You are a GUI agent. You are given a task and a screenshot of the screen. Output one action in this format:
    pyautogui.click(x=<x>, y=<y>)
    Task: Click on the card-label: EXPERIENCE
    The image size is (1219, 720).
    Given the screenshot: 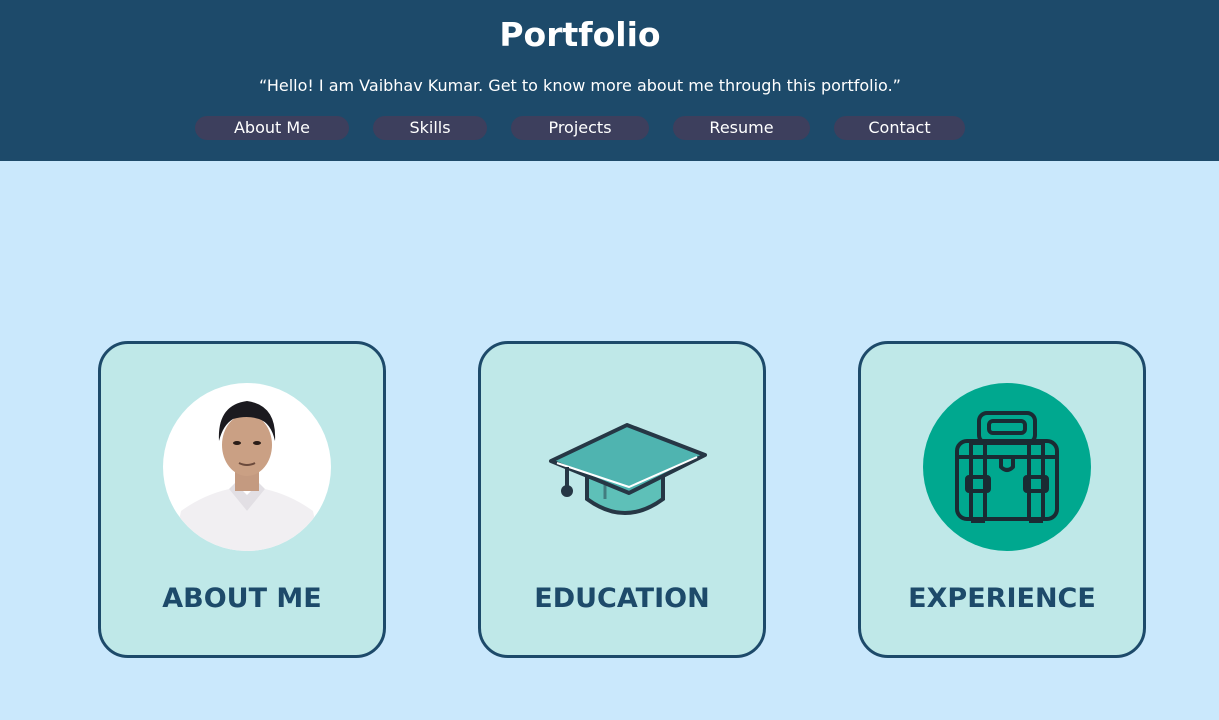 What is the action you would take?
    pyautogui.click(x=1002, y=598)
    